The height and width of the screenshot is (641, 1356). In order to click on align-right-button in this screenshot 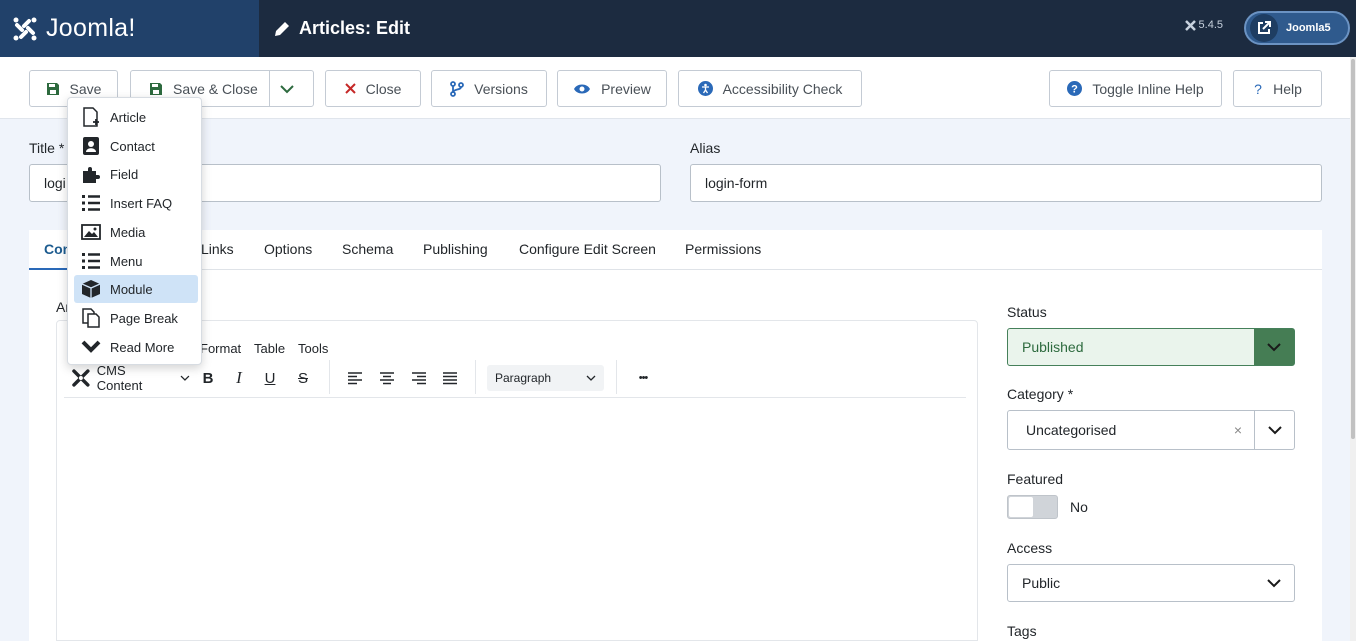, I will do `click(419, 378)`.